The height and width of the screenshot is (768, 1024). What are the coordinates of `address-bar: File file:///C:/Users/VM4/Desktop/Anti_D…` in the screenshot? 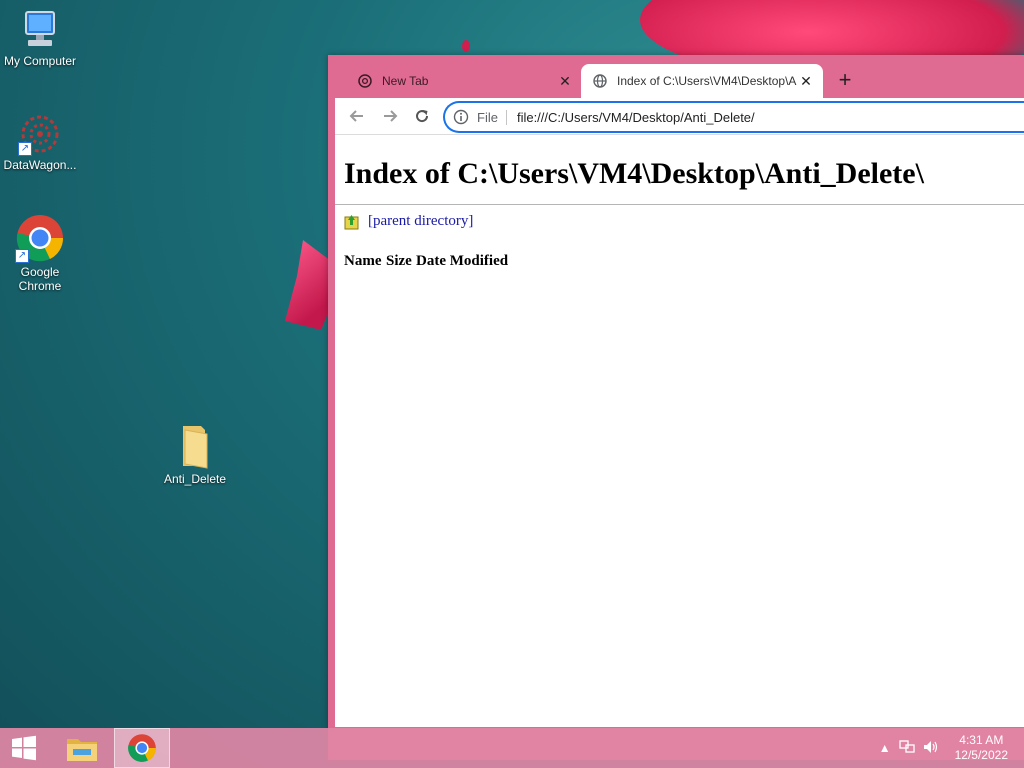 It's located at (733, 117).